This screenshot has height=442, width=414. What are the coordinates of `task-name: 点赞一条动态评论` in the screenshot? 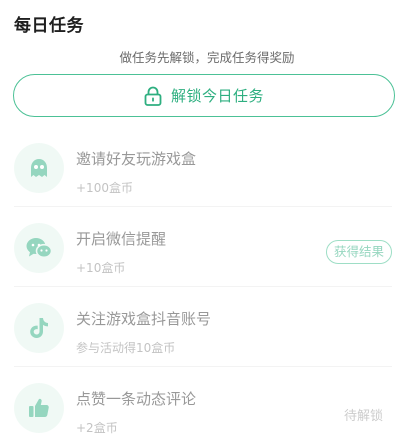 It's located at (136, 399).